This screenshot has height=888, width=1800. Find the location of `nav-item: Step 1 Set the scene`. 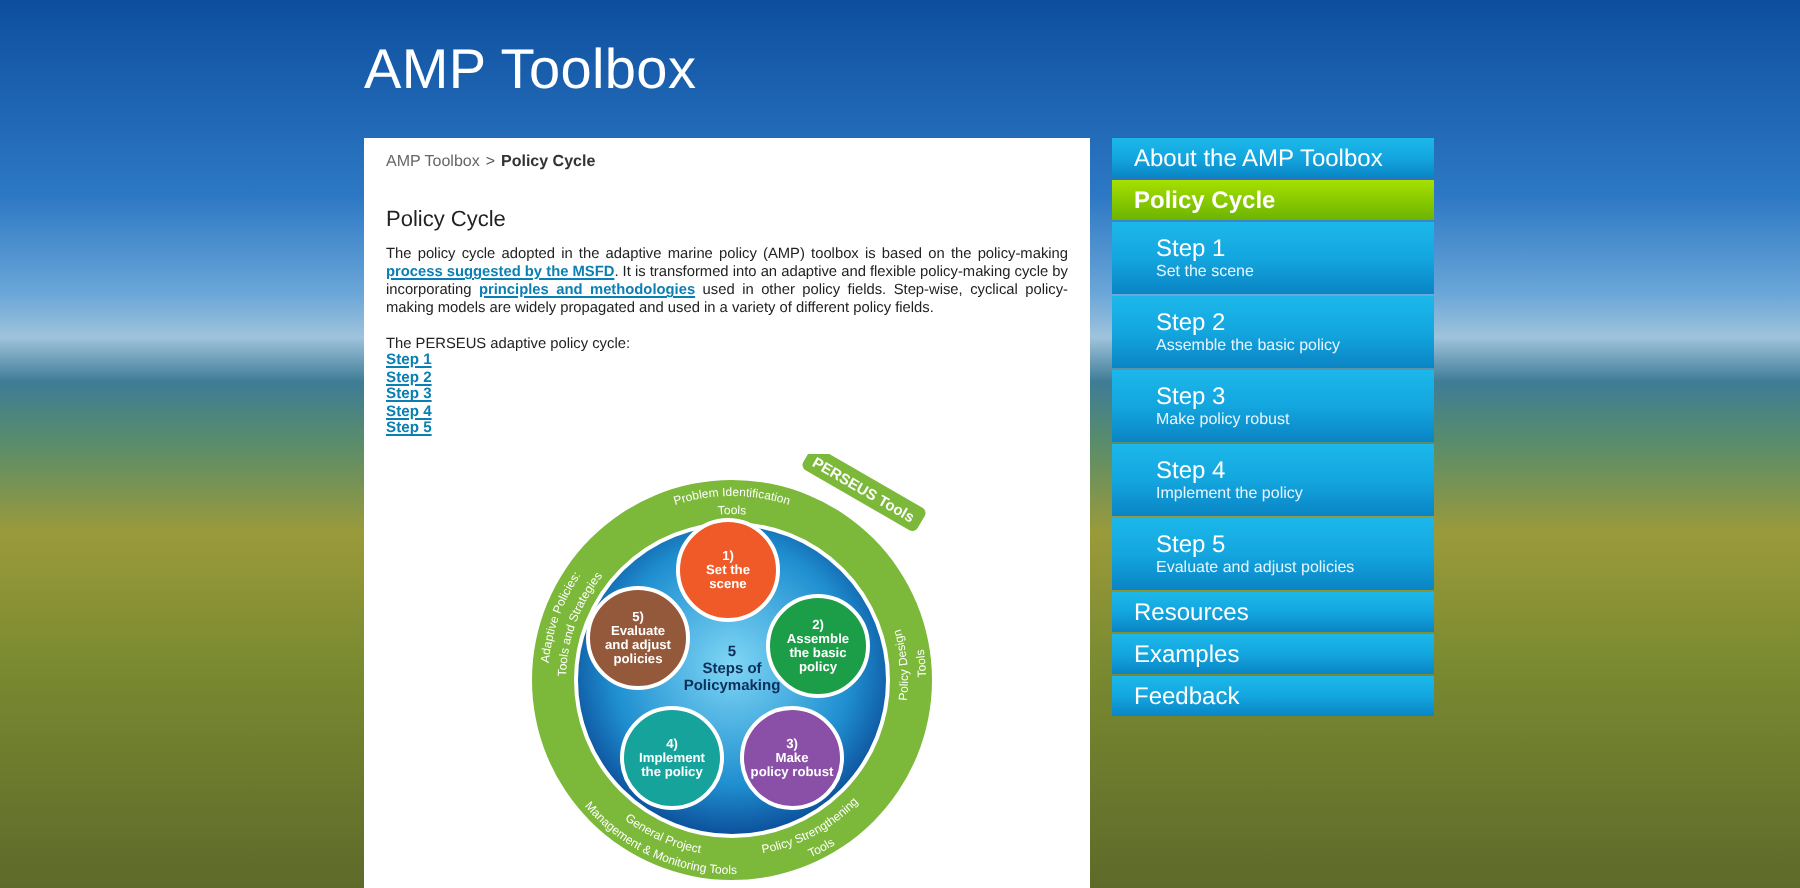

nav-item: Step 1 Set the scene is located at coordinates (1273, 258).